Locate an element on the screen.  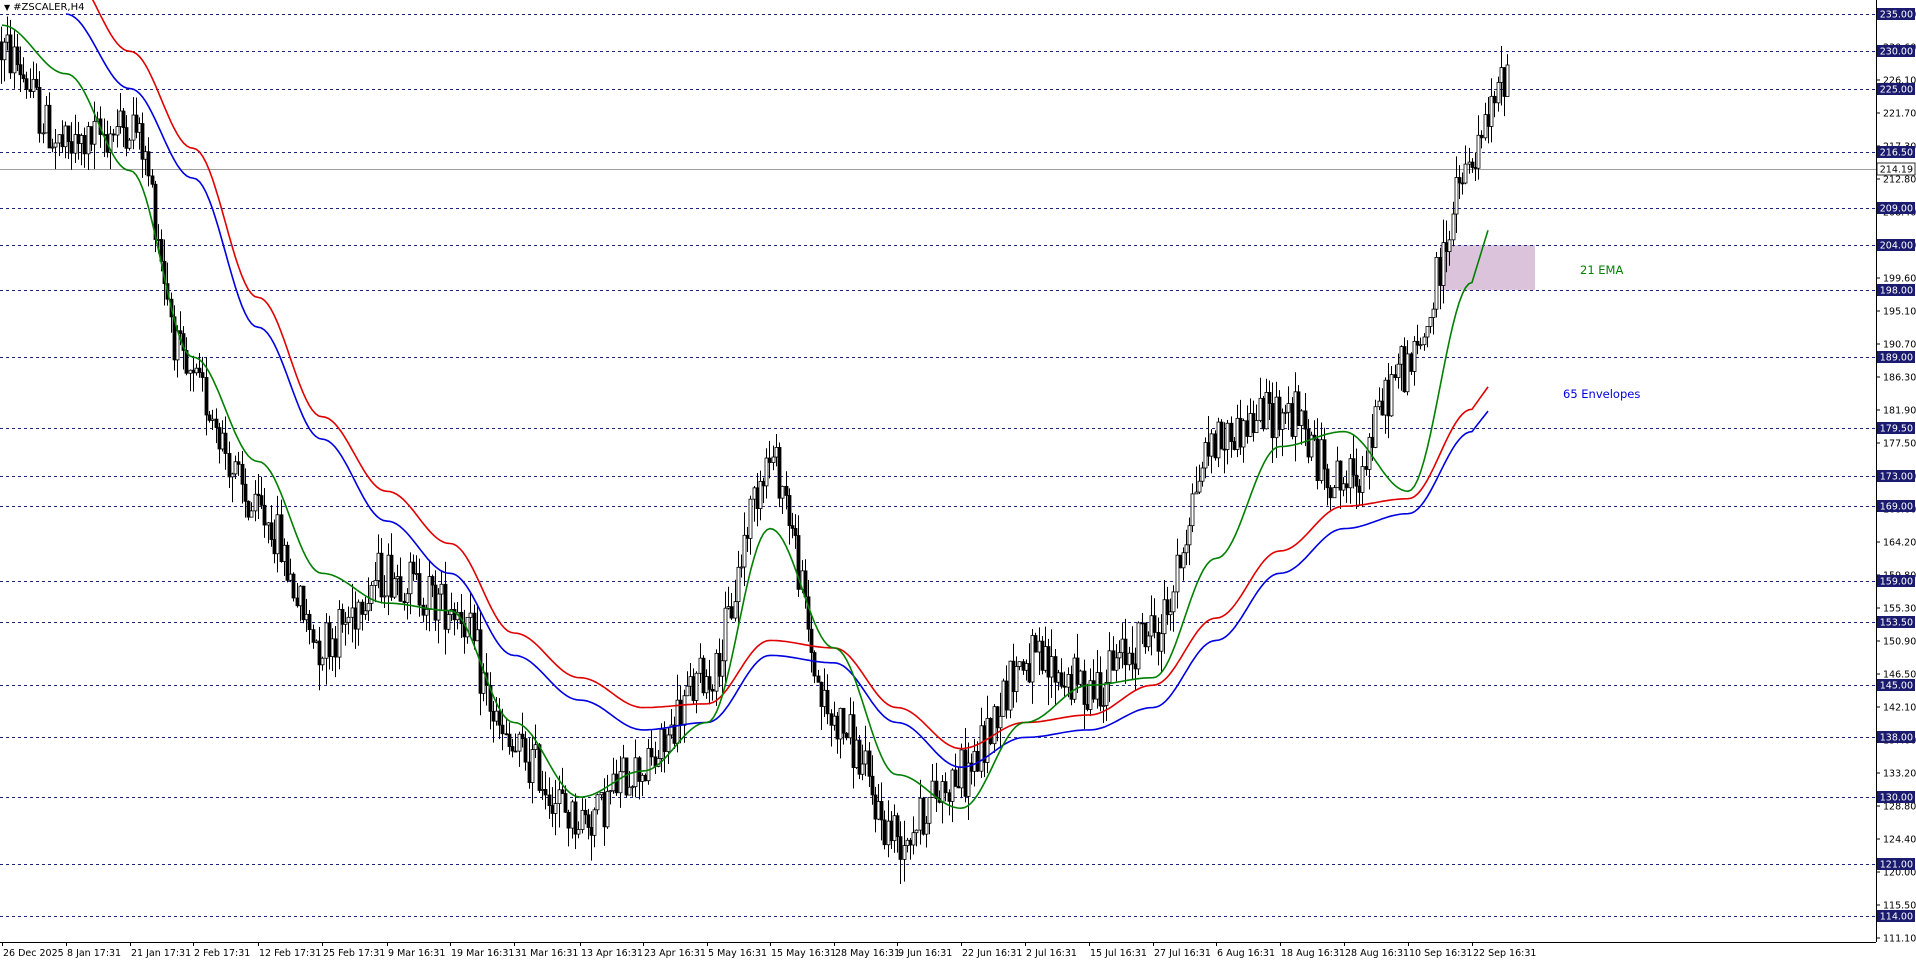
dropdown-triangle-icon: ▼ is located at coordinates (7, 7).